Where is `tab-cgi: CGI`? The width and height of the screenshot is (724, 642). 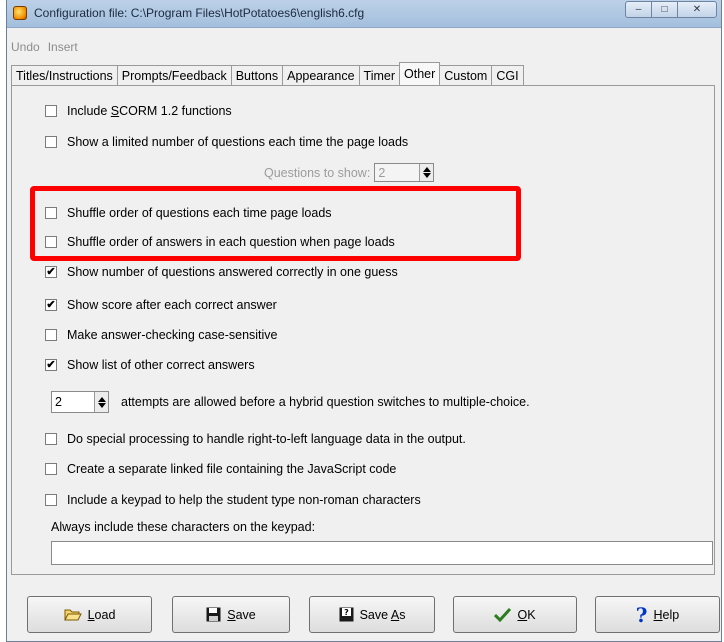 tab-cgi: CGI is located at coordinates (507, 75).